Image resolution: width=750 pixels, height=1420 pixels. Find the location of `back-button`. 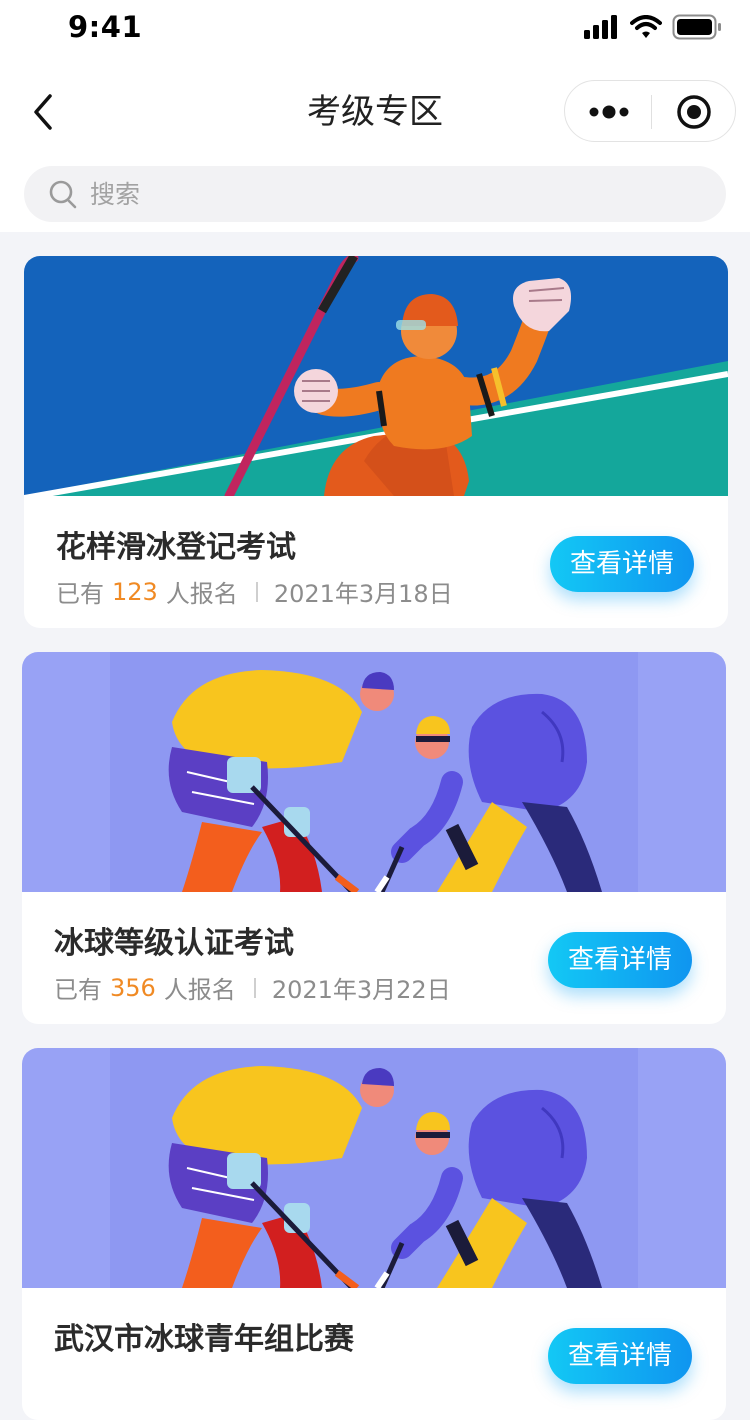

back-button is located at coordinates (46, 112).